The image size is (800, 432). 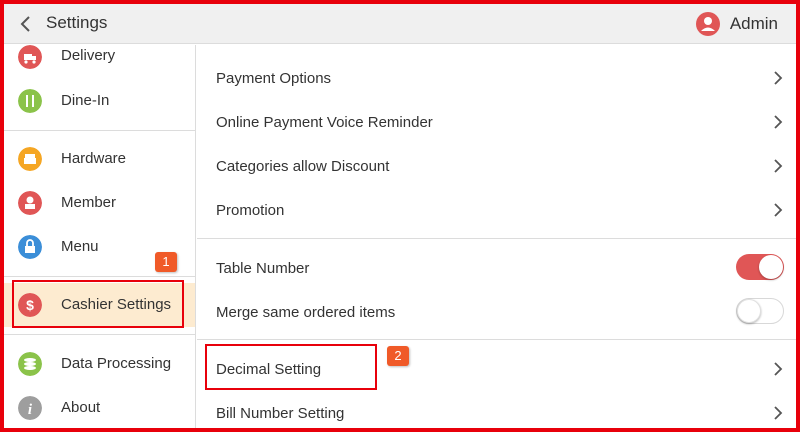 I want to click on sidebar-item-label: Hardware, so click(x=94, y=158).